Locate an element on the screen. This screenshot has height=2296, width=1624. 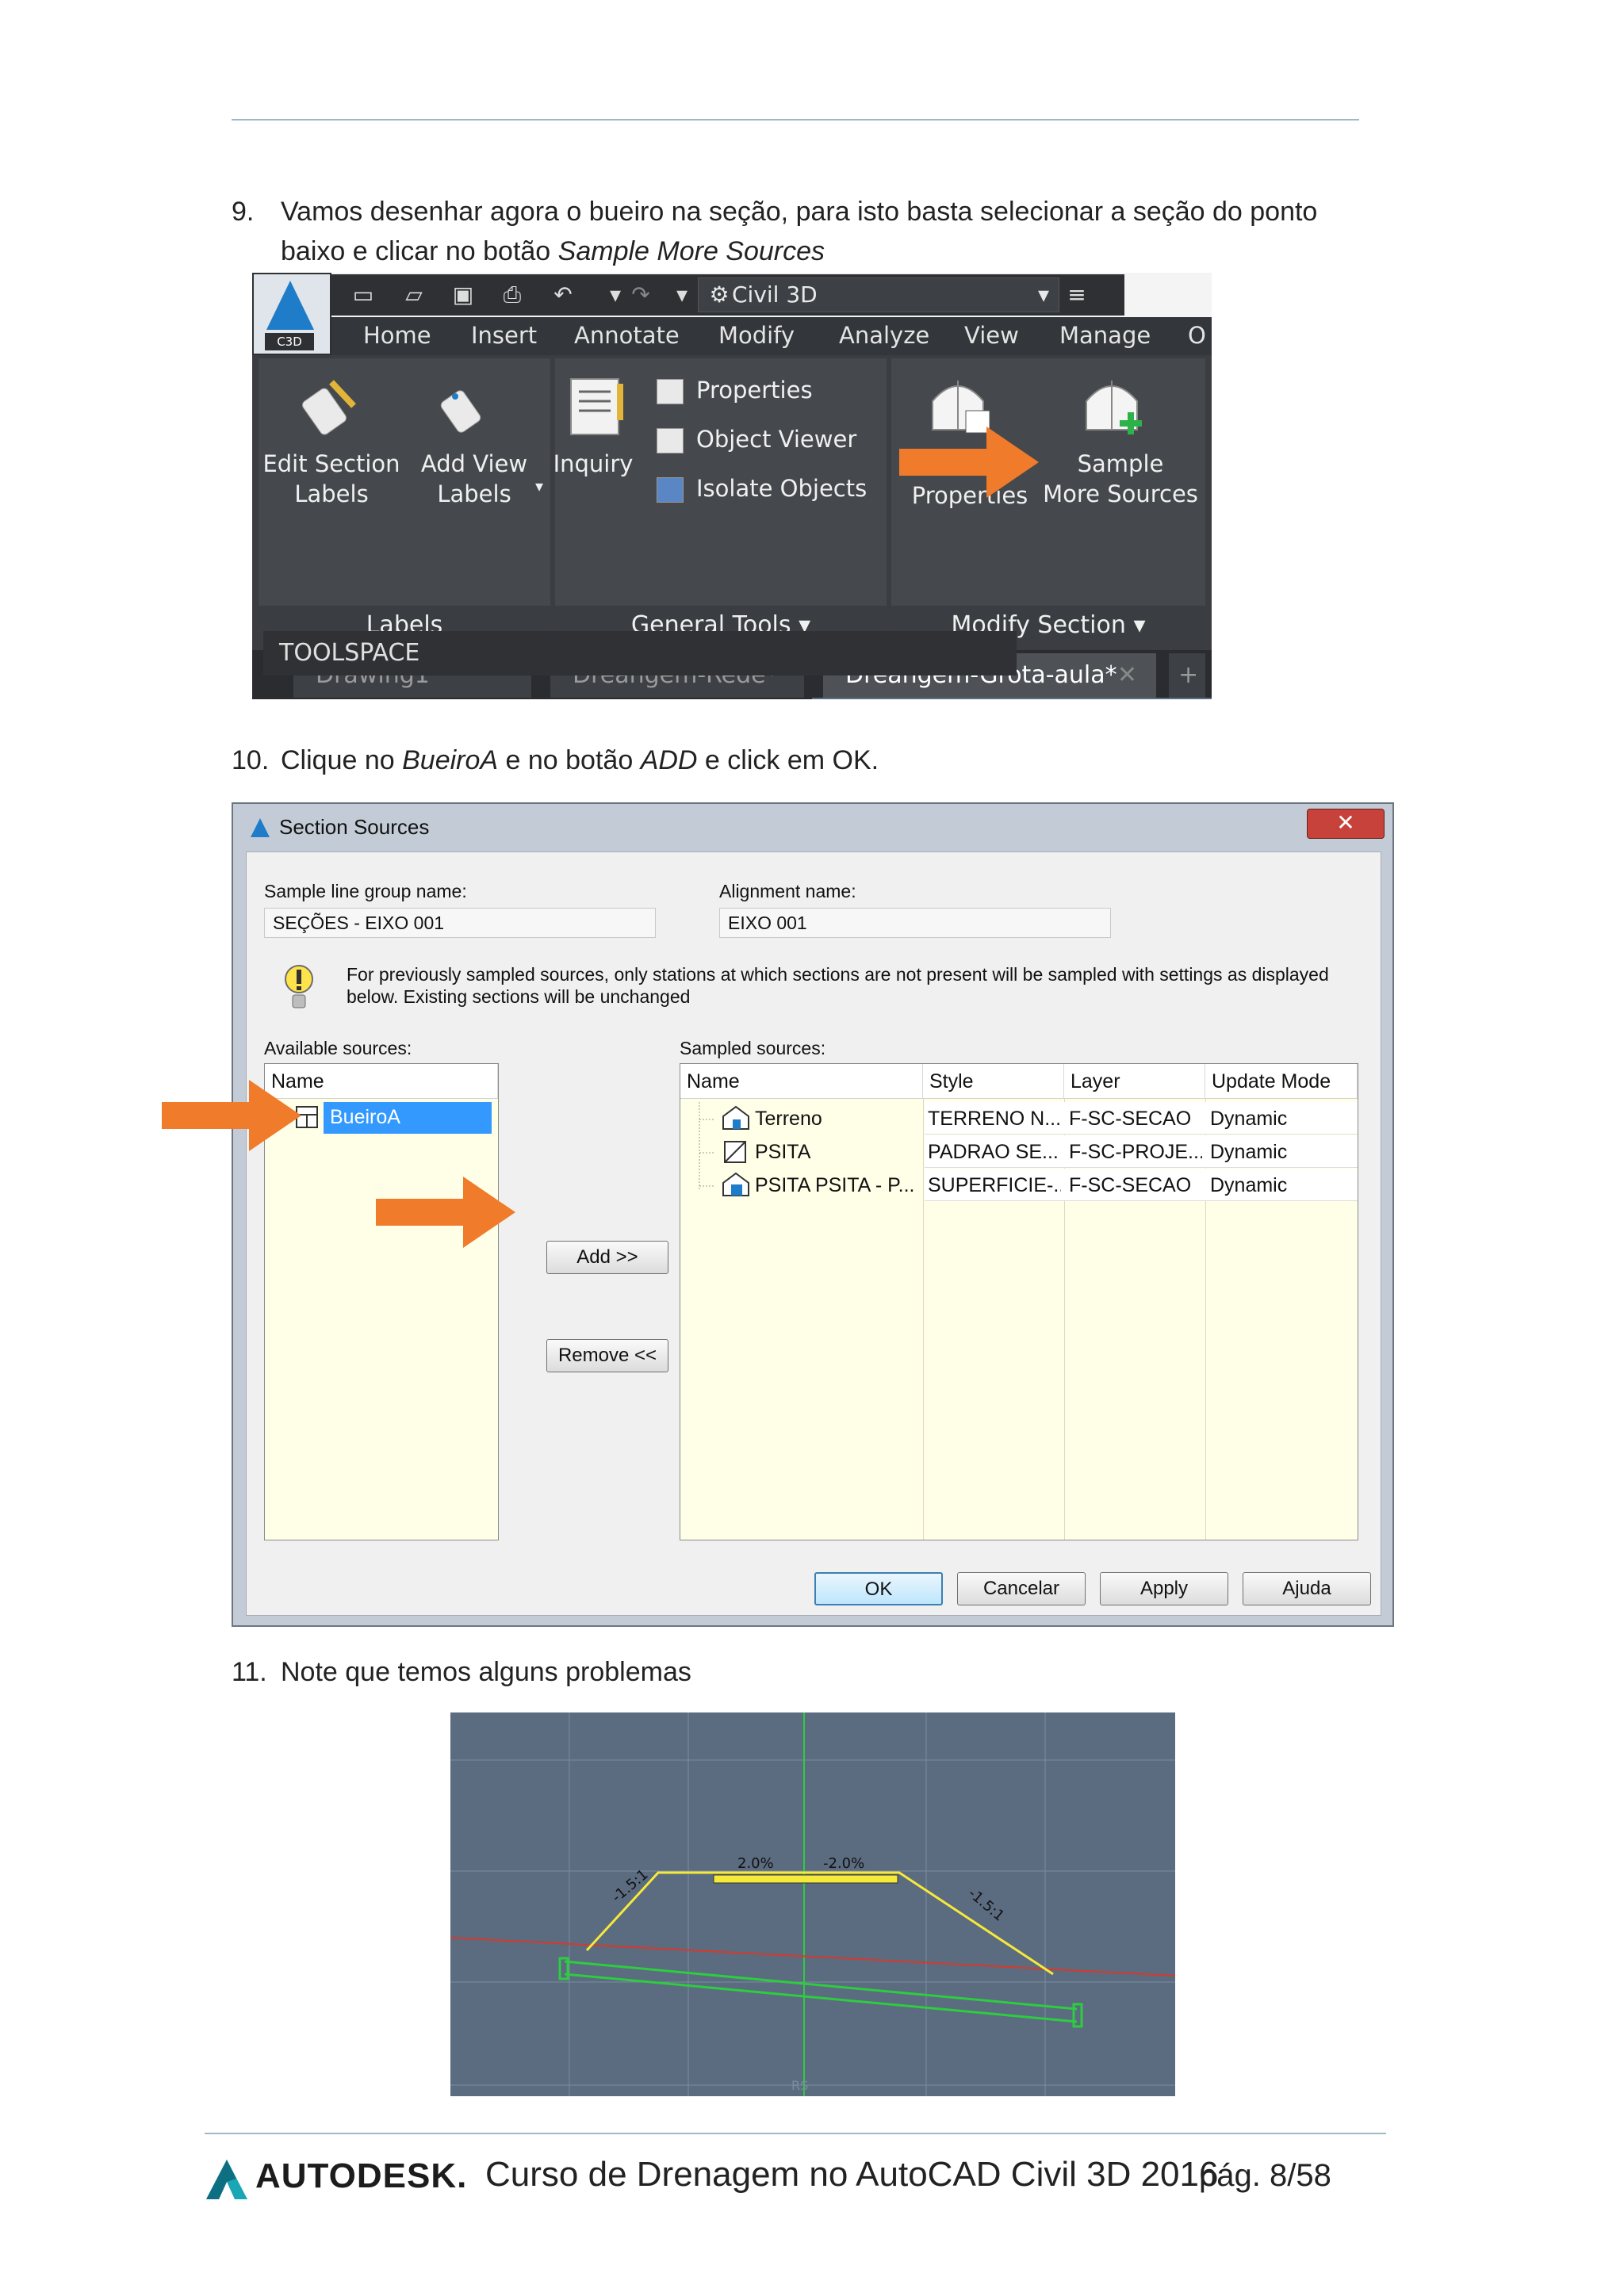
autodesk-brand: AUTODESK. is located at coordinates (361, 2176).